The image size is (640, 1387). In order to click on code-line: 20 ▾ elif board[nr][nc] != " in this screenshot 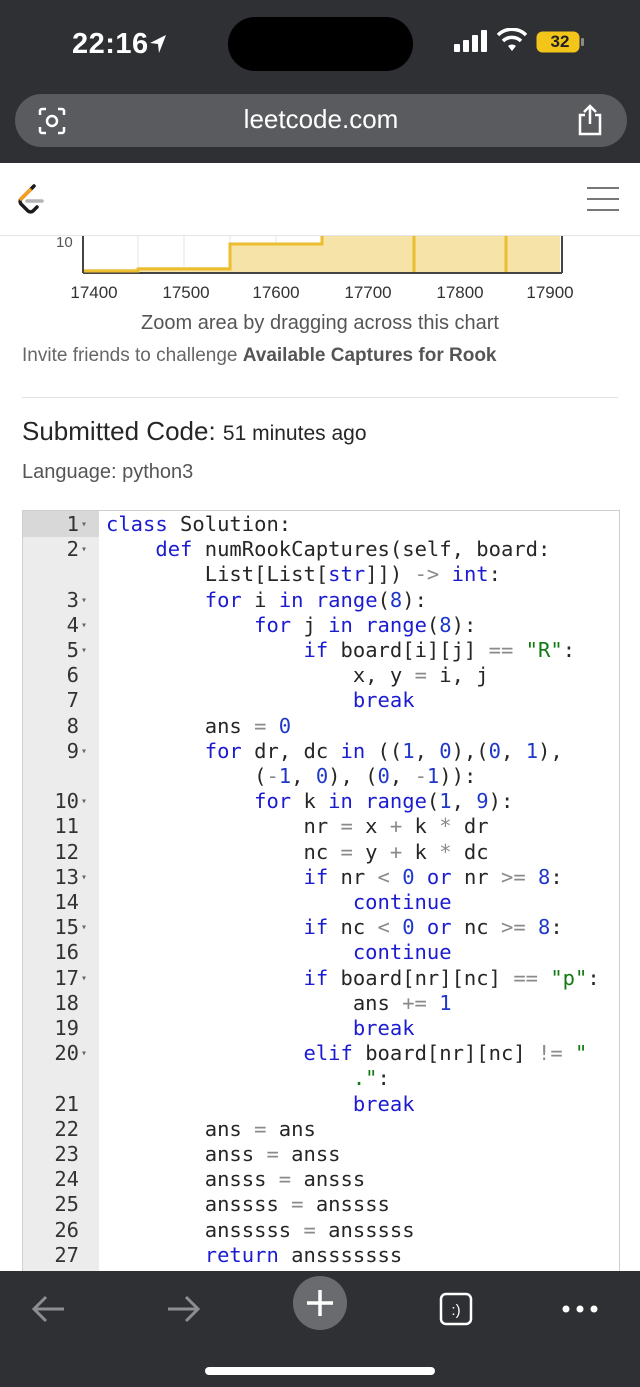, I will do `click(321, 1053)`.